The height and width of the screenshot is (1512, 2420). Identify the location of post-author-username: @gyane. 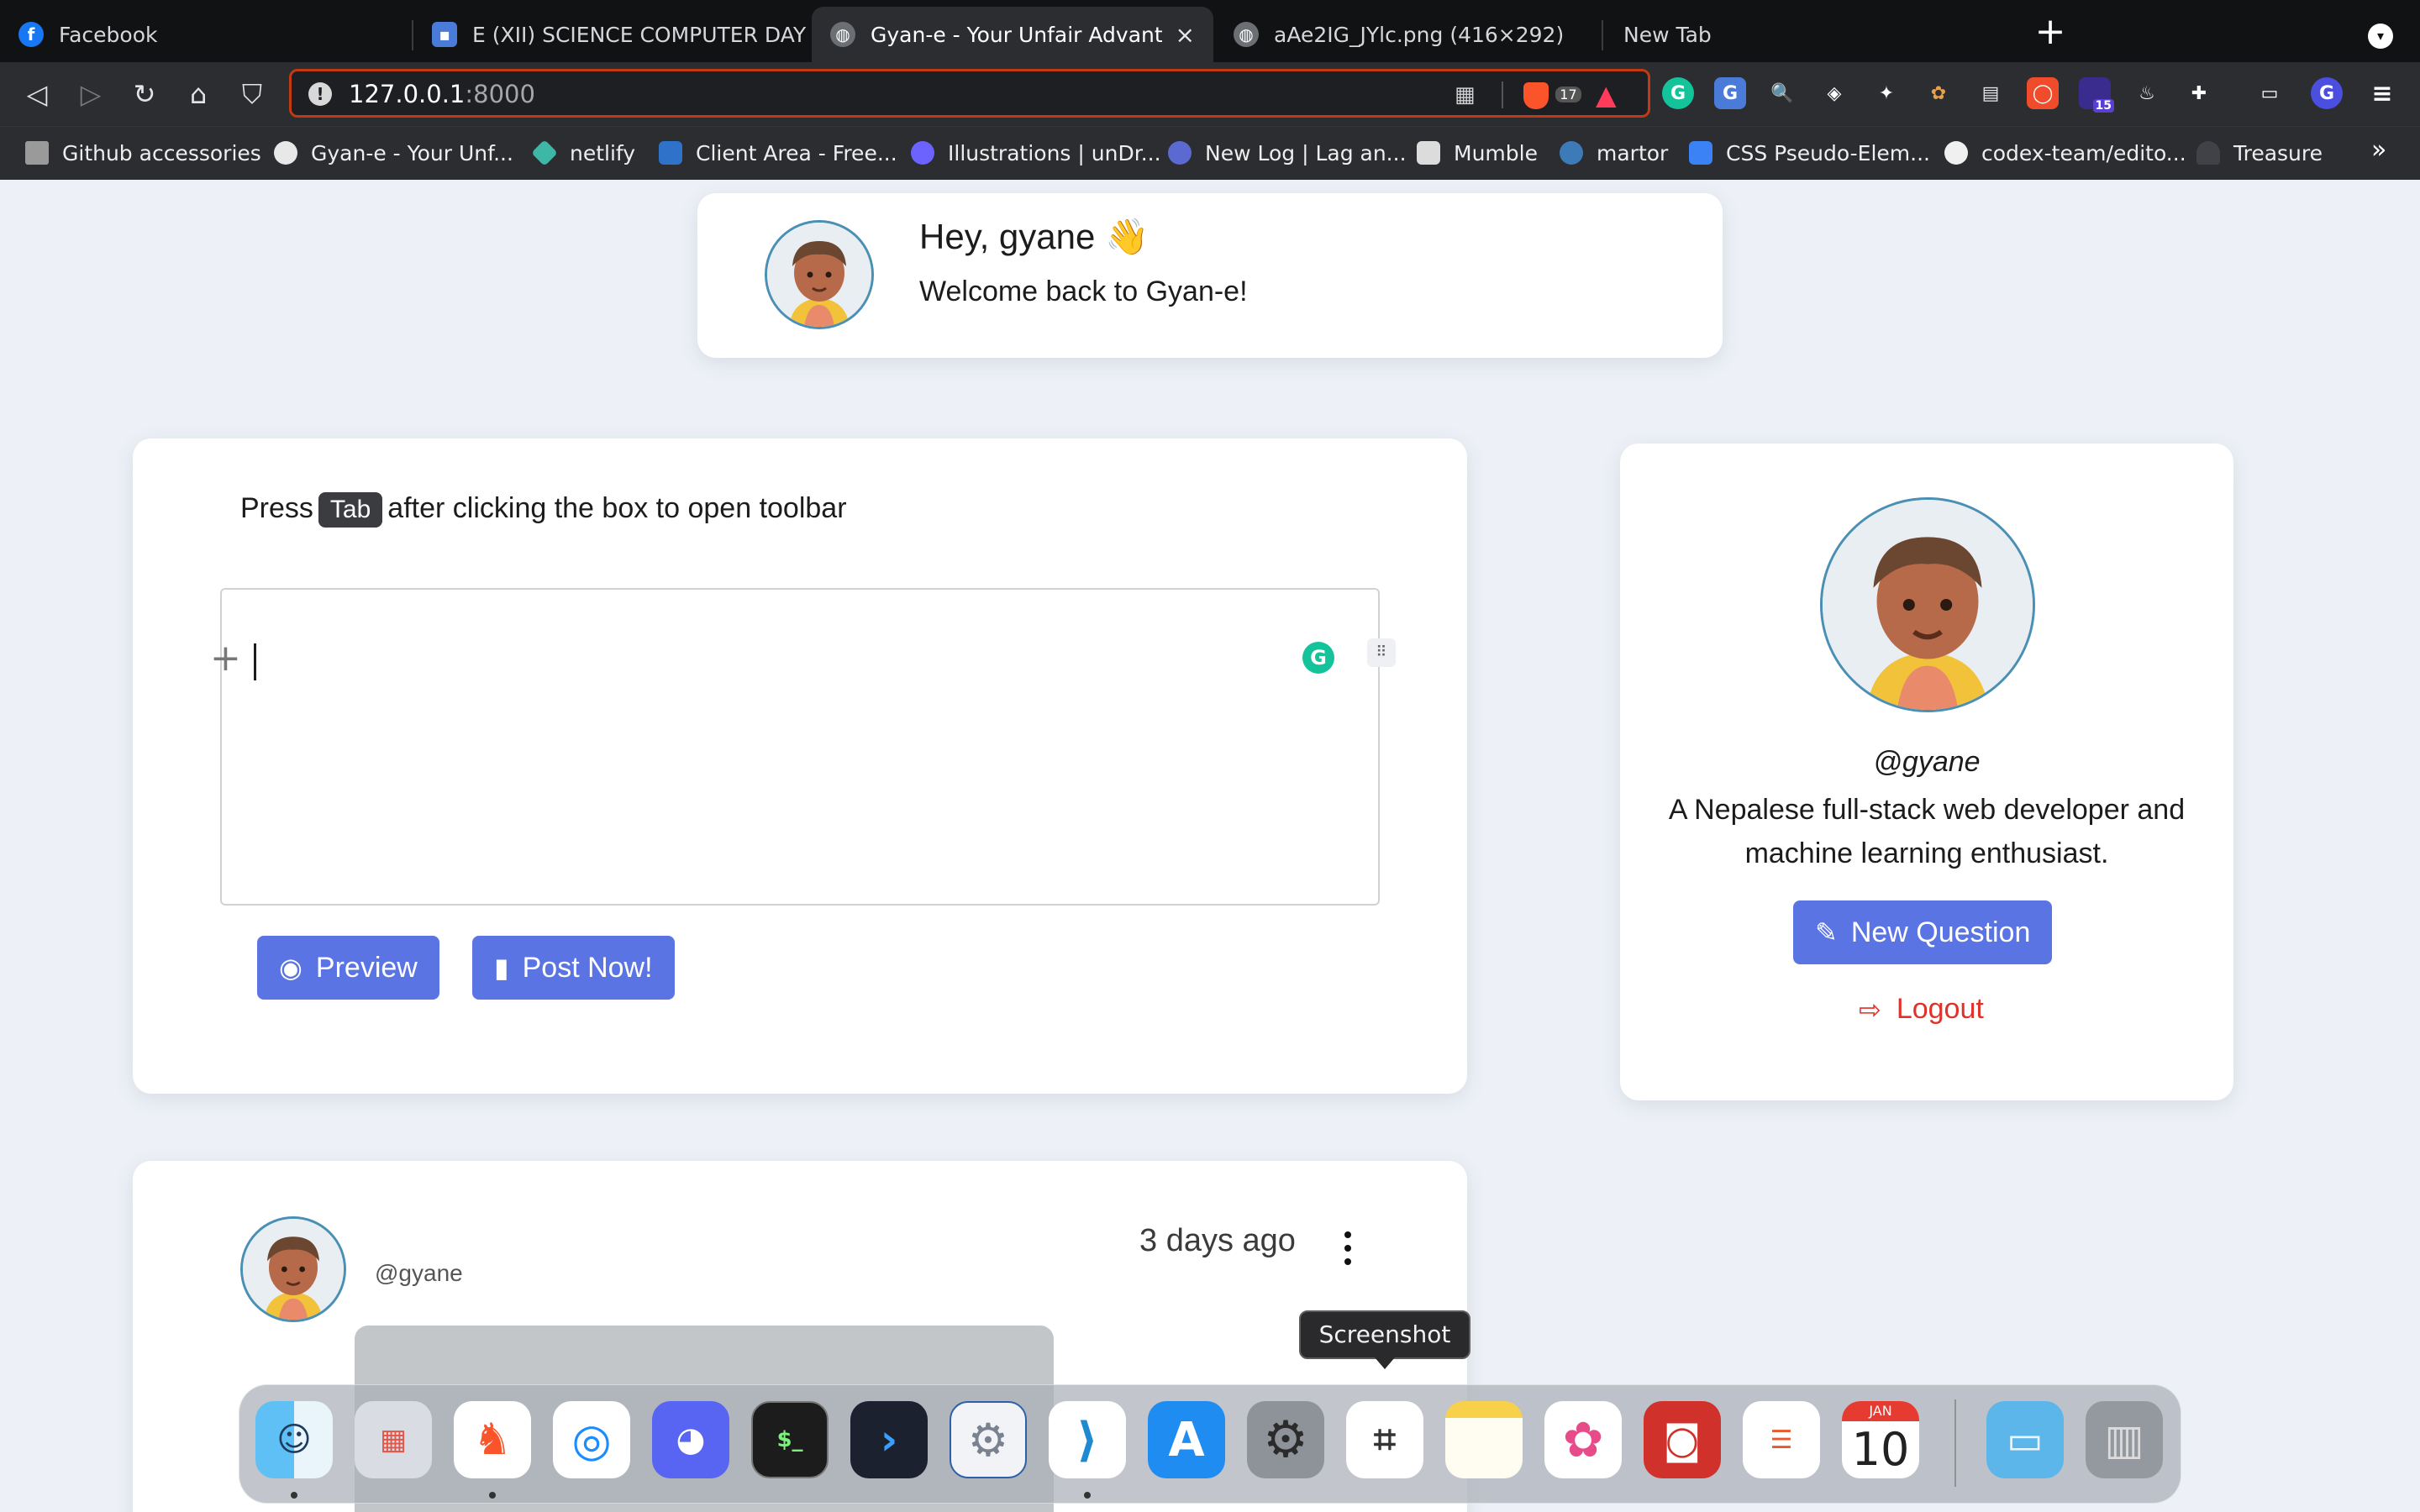
(419, 1273).